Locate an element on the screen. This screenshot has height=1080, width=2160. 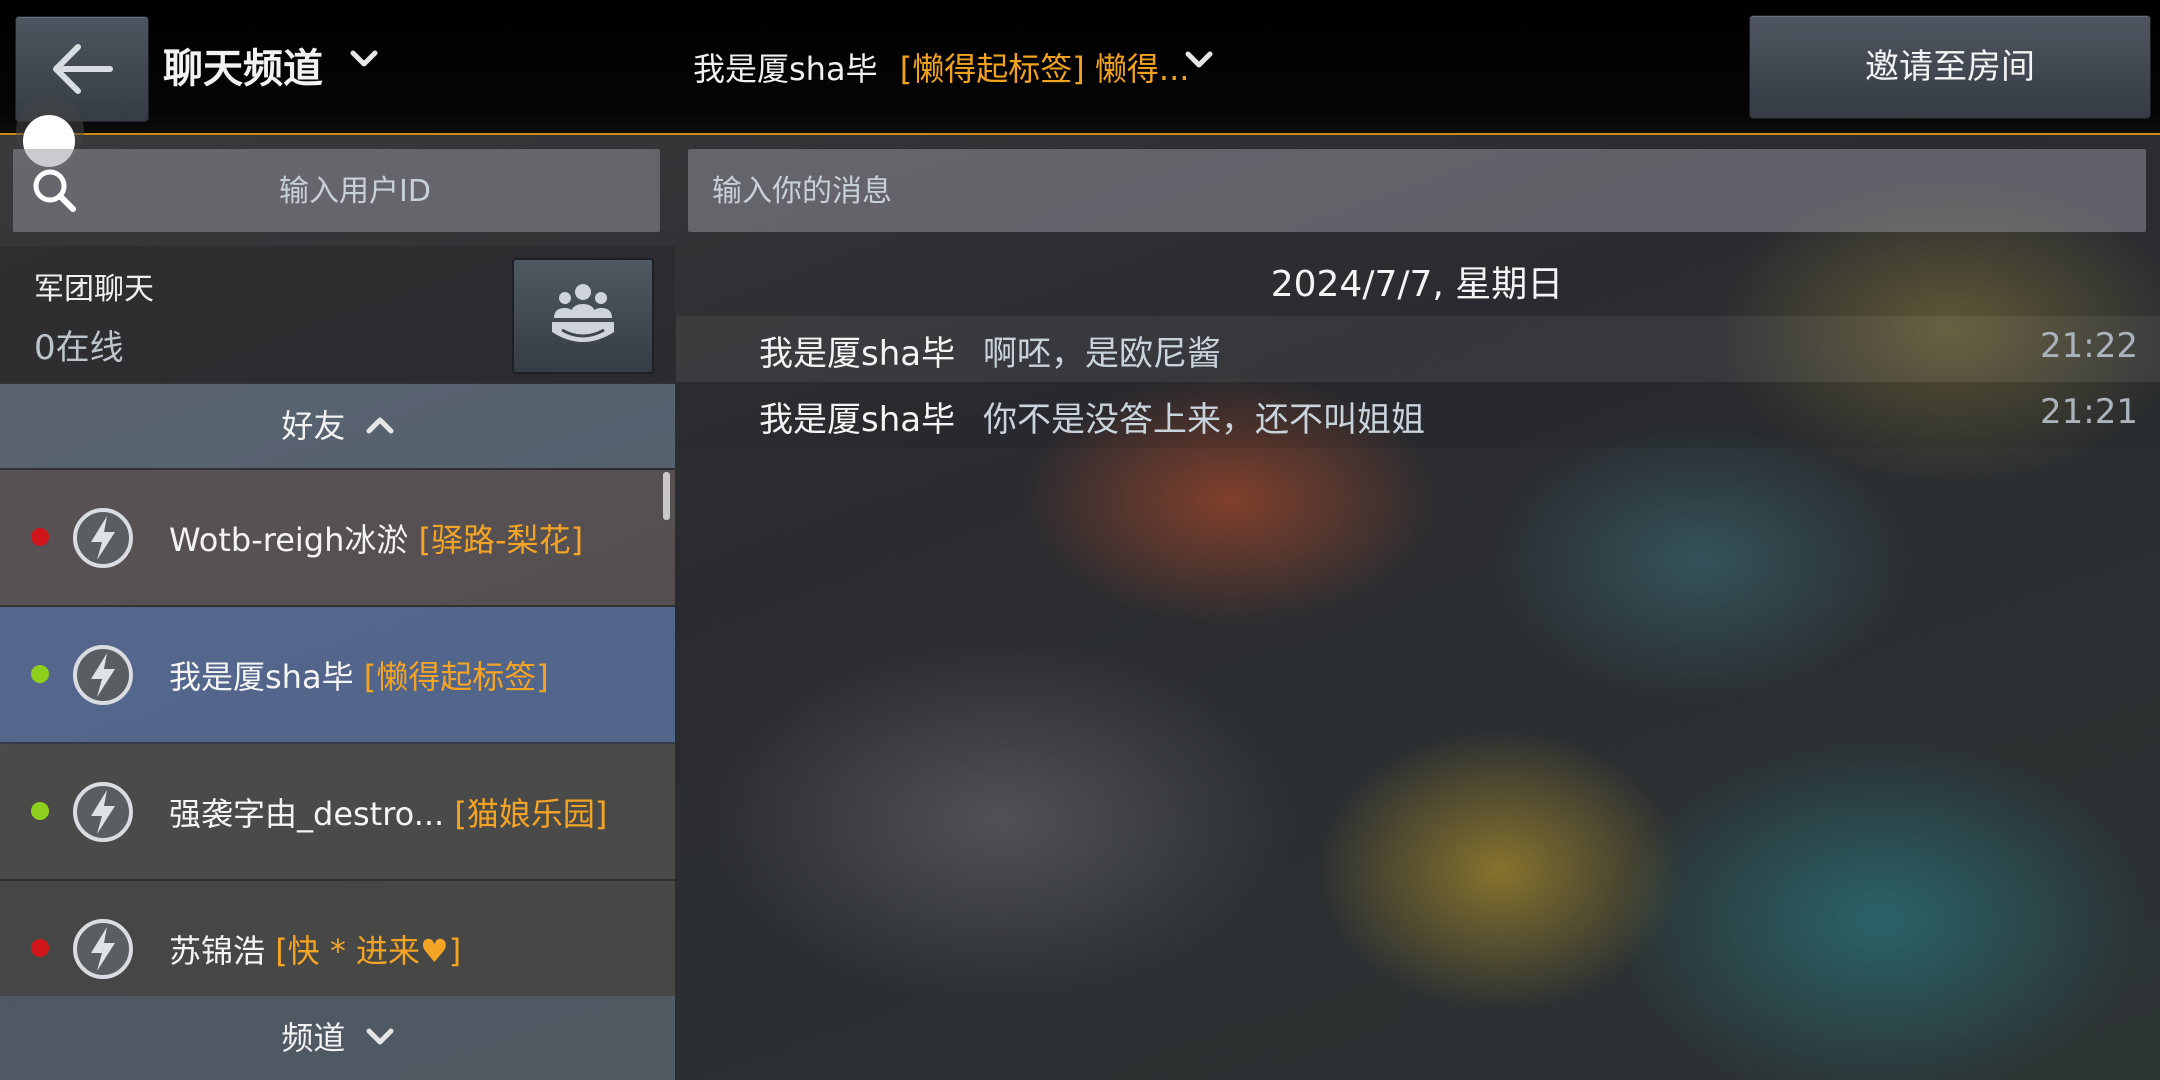
chat-message-row: 我是厦sha毕 啊呸，是欧尼酱 21:22 is located at coordinates (1418, 349).